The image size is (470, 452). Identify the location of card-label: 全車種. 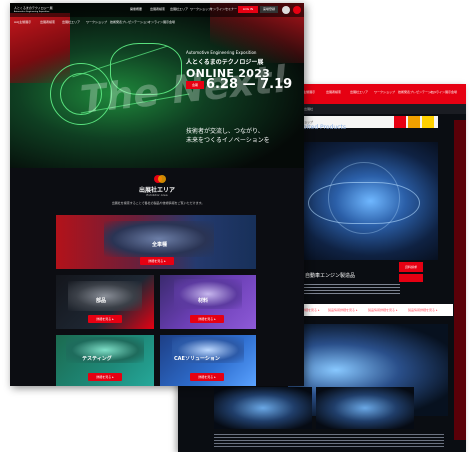
(160, 245).